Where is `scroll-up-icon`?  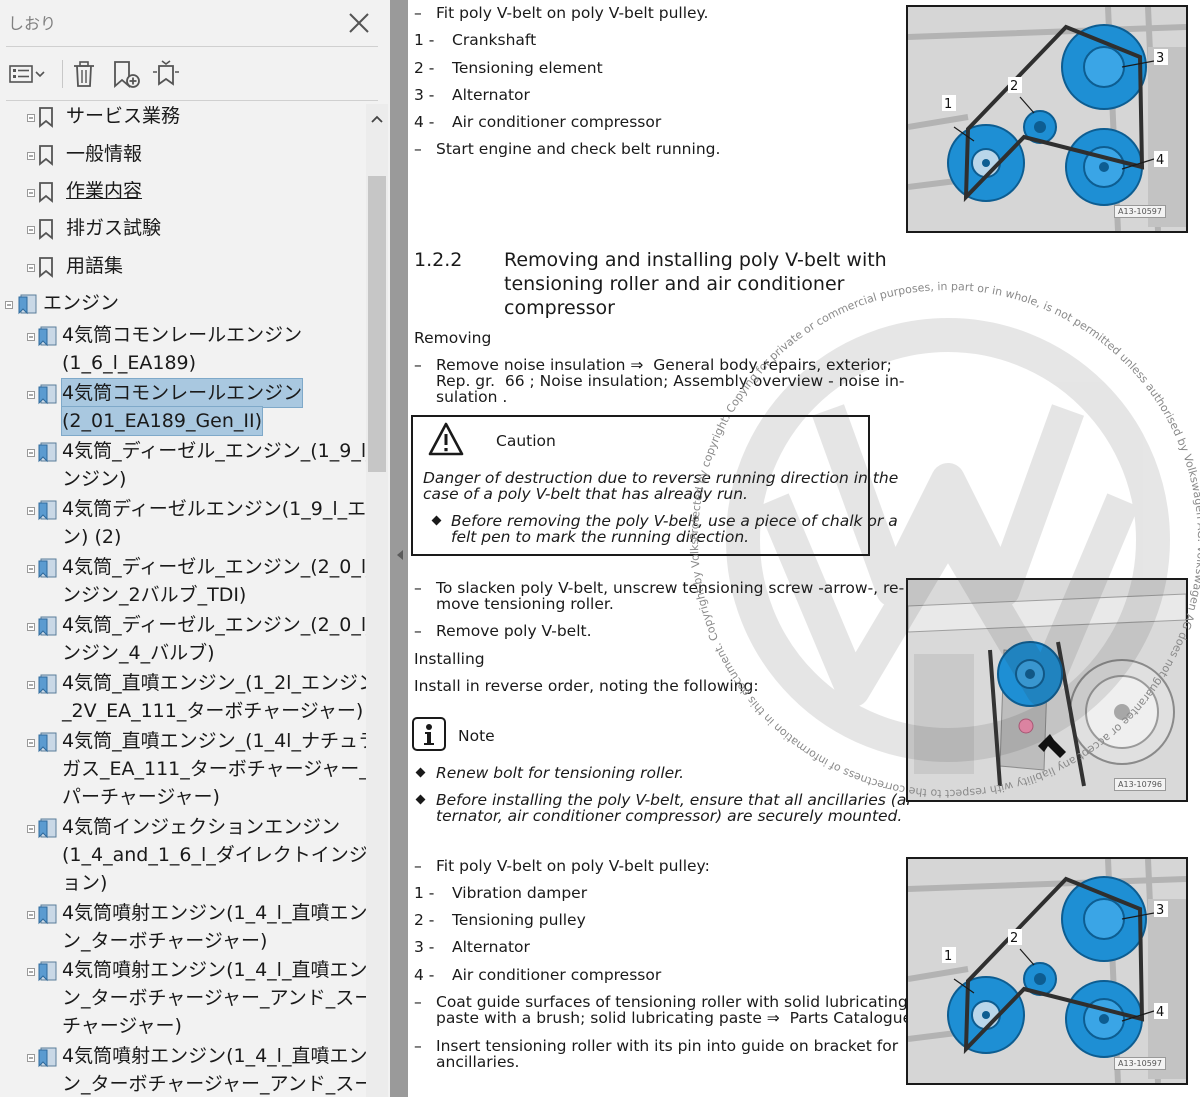 scroll-up-icon is located at coordinates (377, 119).